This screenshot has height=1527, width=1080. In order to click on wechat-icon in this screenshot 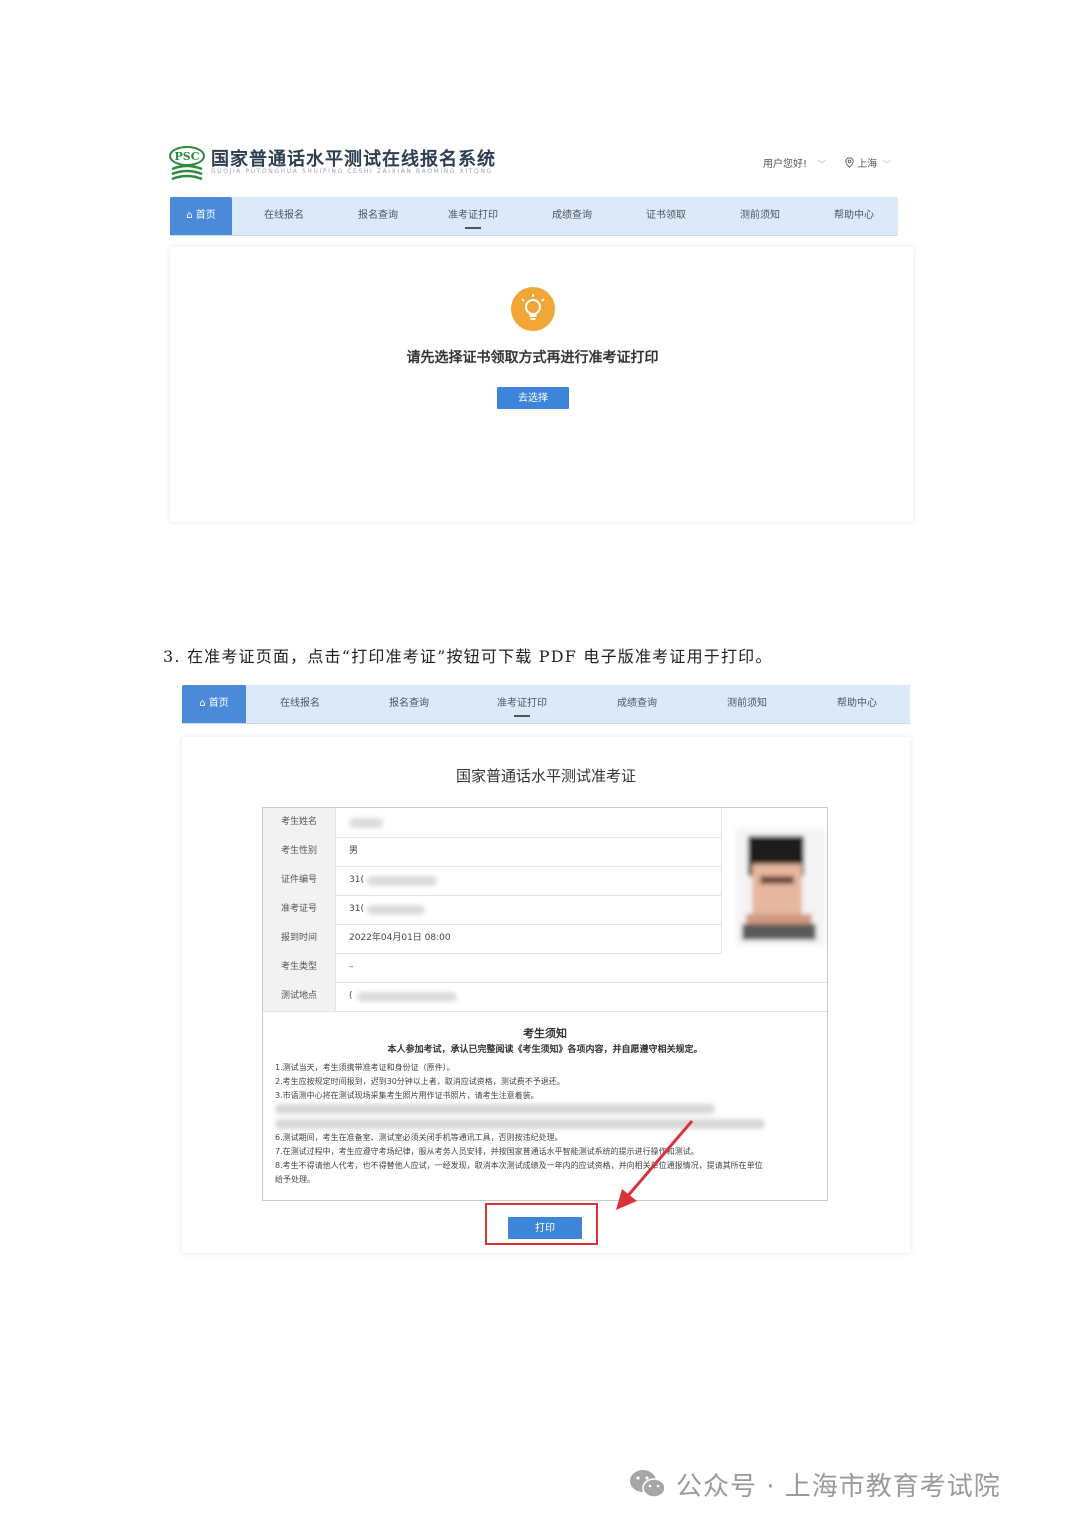, I will do `click(648, 1484)`.